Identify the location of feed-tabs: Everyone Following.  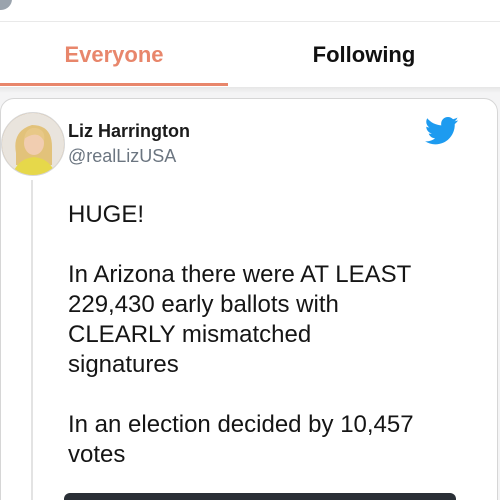
(250, 55).